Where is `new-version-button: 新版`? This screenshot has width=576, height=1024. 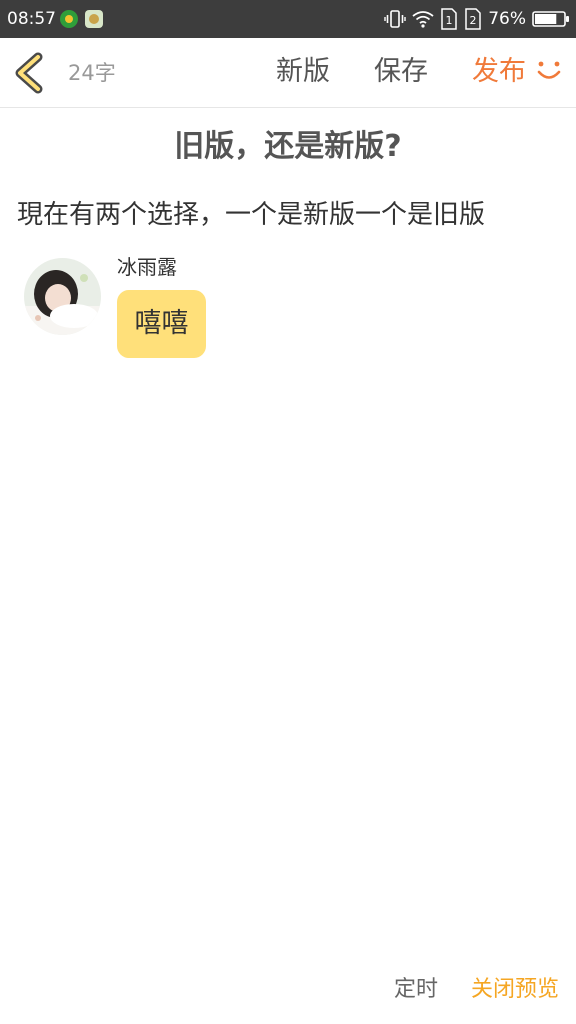
new-version-button: 新版 is located at coordinates (303, 72).